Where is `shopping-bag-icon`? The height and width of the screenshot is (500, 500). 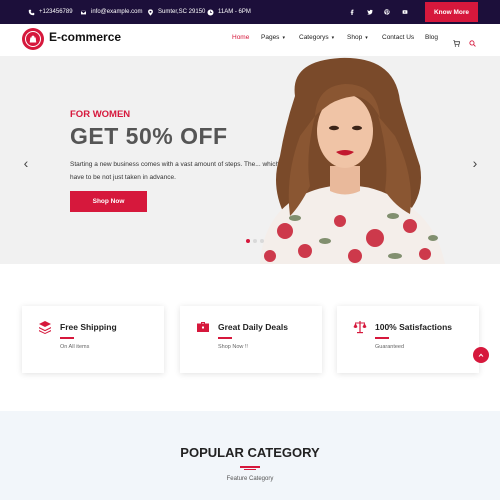 shopping-bag-icon is located at coordinates (33, 39).